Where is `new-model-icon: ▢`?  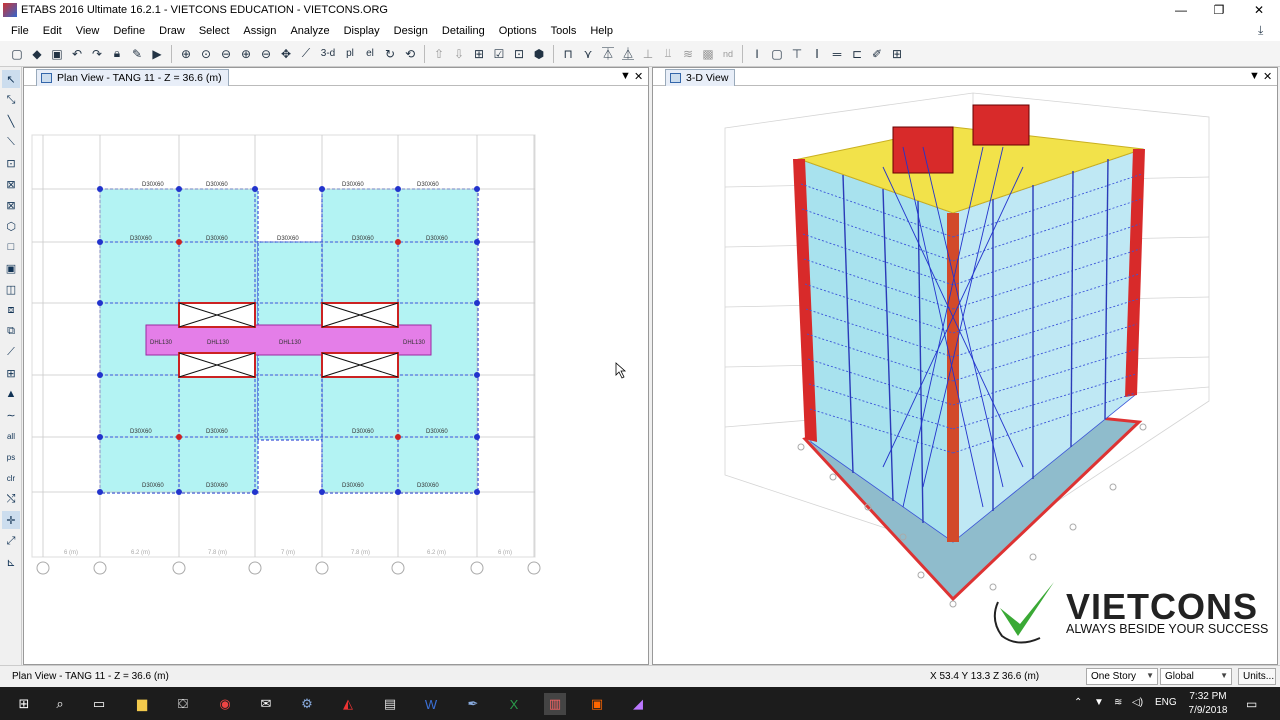 new-model-icon: ▢ is located at coordinates (17, 54).